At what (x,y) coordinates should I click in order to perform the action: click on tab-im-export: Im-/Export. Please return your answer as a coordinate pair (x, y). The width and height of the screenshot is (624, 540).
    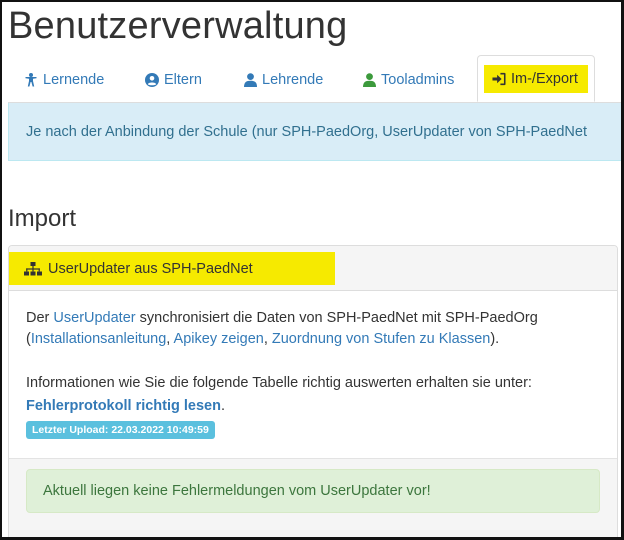
    Looking at the image, I should click on (536, 78).